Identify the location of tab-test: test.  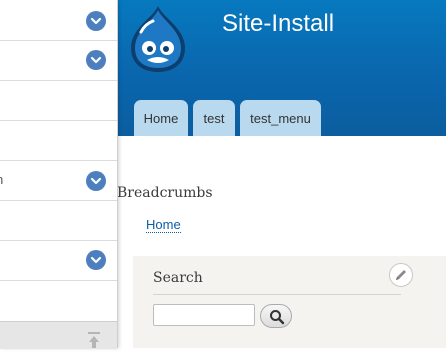
(214, 118).